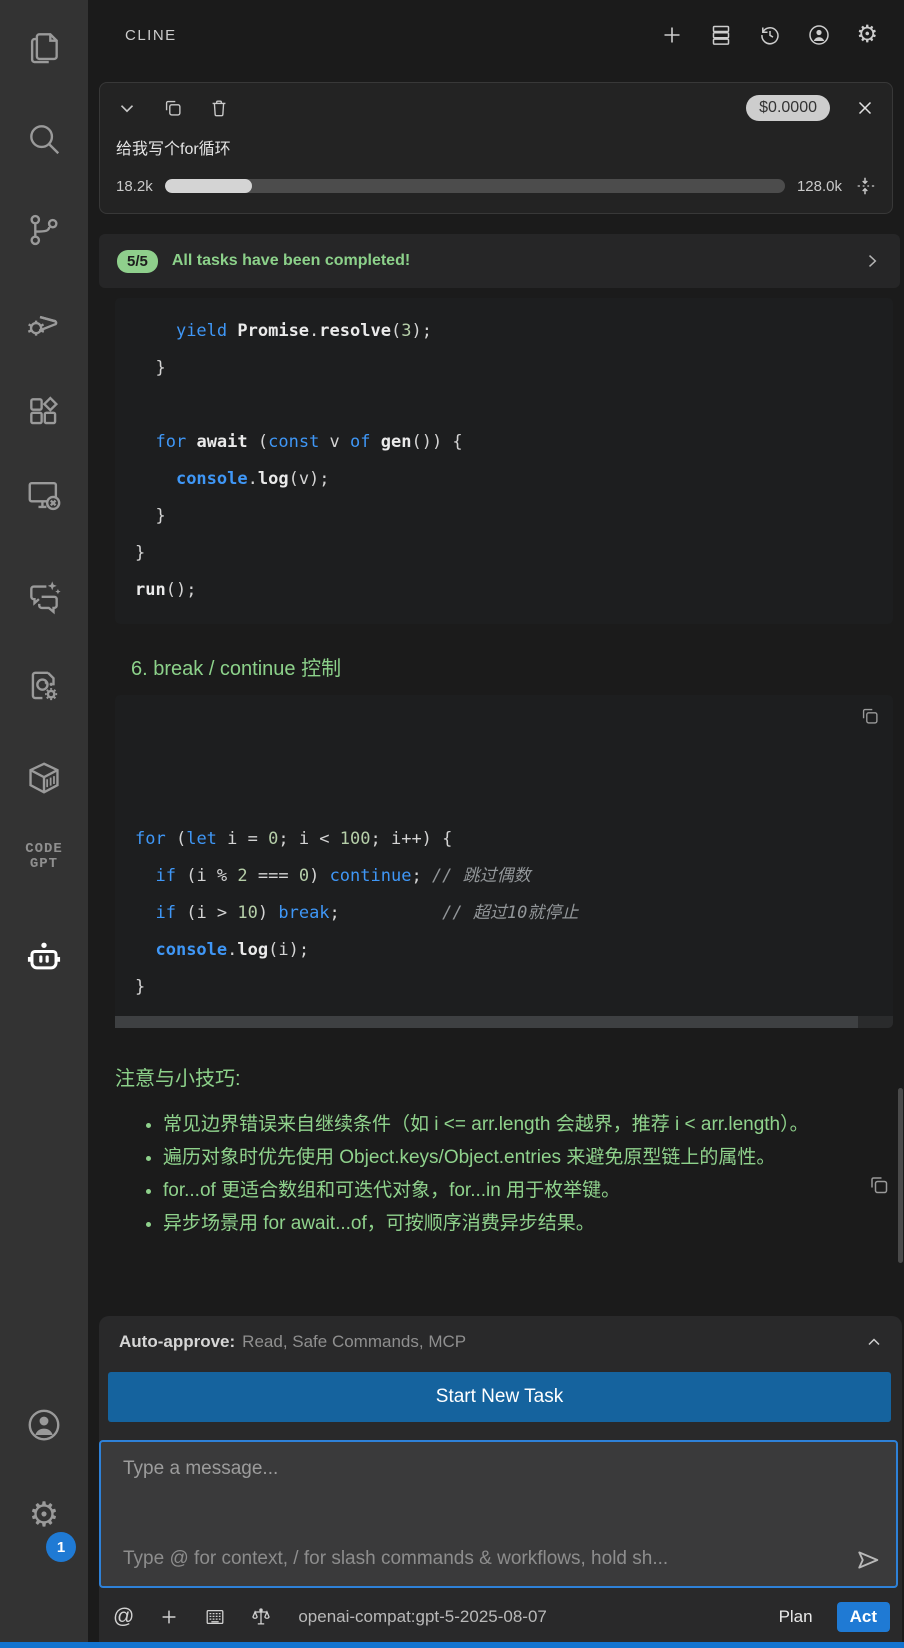  What do you see at coordinates (672, 35) in the screenshot?
I see `new-task-button` at bounding box center [672, 35].